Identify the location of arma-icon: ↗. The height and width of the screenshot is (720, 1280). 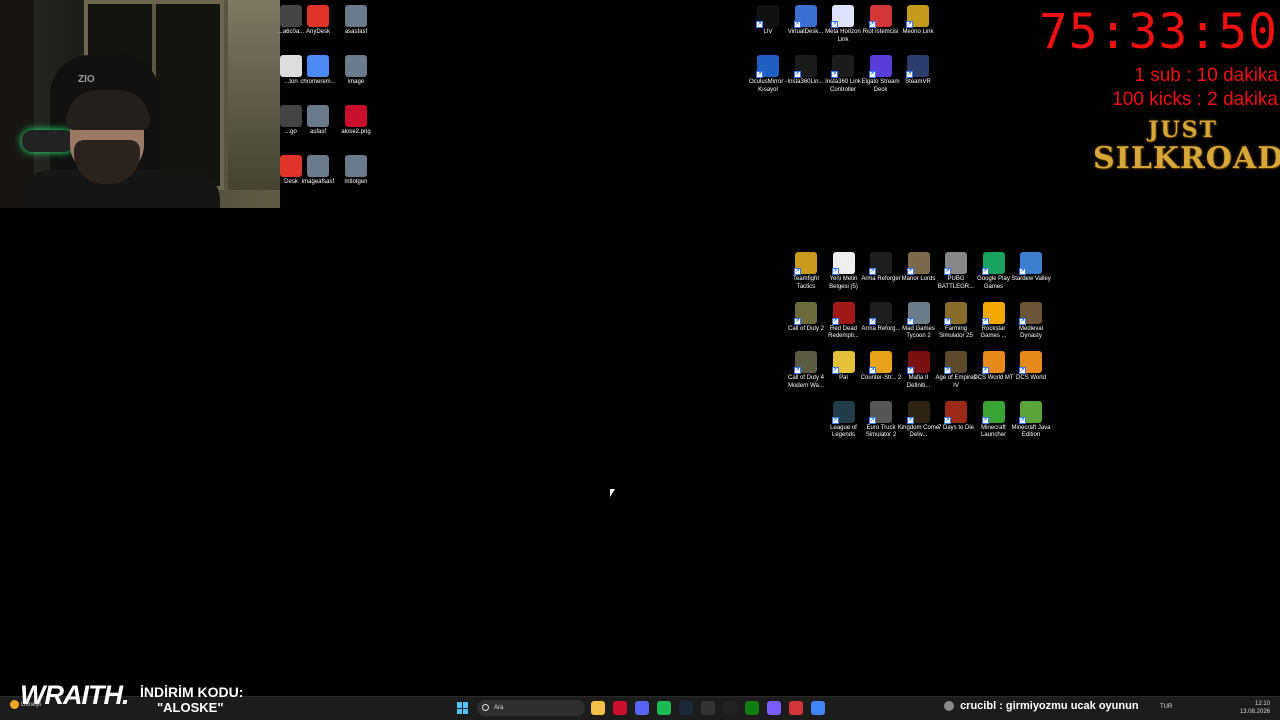
(880, 313).